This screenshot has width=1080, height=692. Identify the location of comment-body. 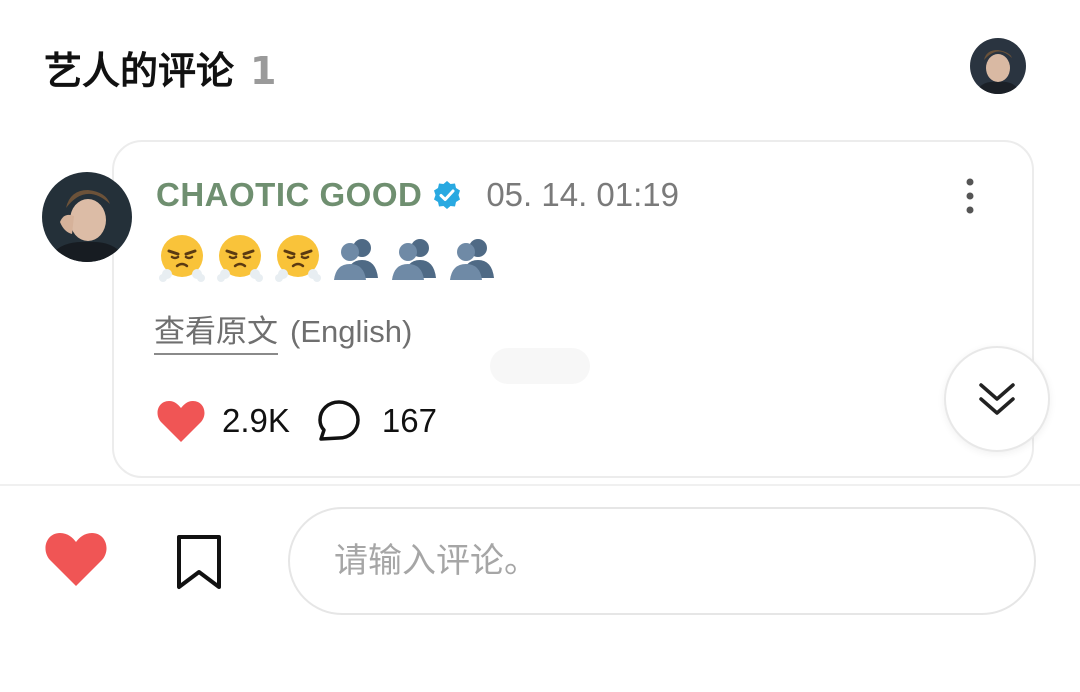
(327, 258).